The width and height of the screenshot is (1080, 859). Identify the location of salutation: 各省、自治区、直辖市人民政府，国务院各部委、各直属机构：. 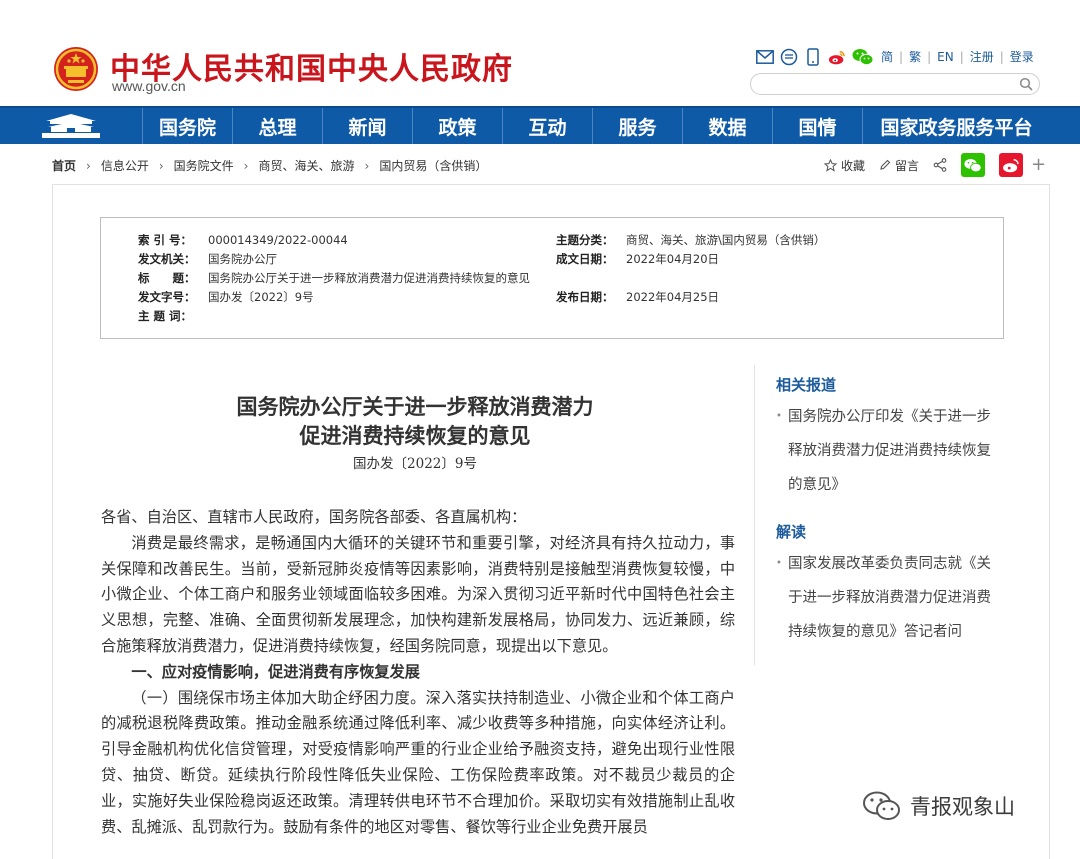
(314, 517).